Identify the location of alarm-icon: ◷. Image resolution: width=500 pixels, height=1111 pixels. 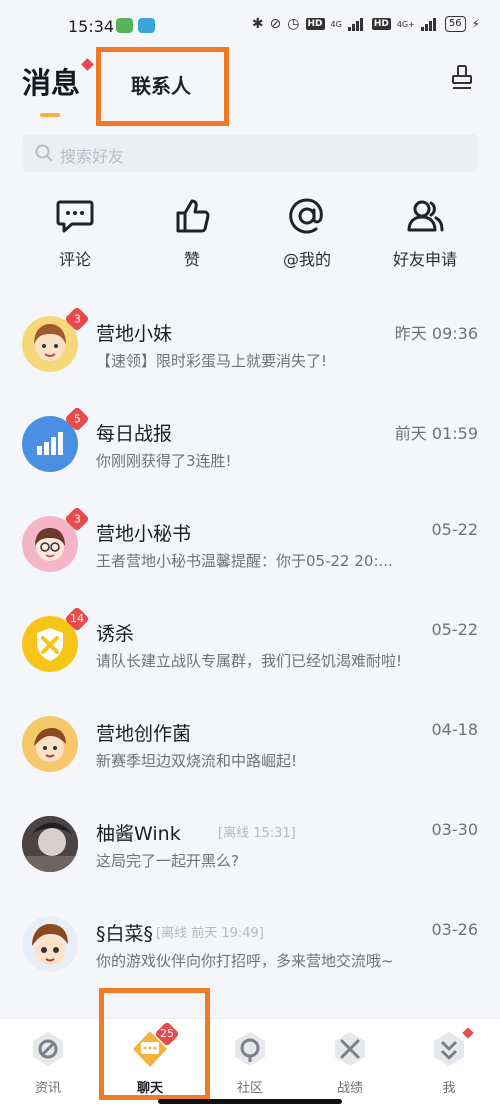
(293, 24).